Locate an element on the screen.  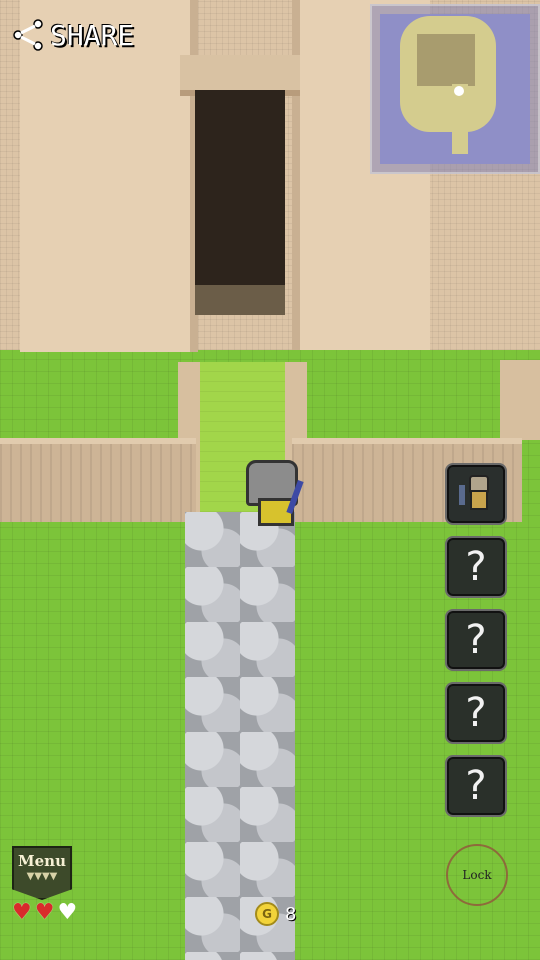
share-icon is located at coordinates (28, 35).